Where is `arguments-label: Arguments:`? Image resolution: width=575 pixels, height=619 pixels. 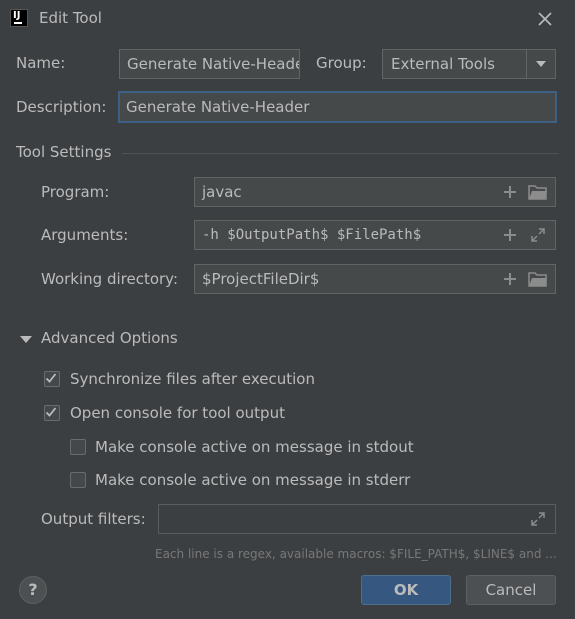 arguments-label: Arguments: is located at coordinates (85, 235).